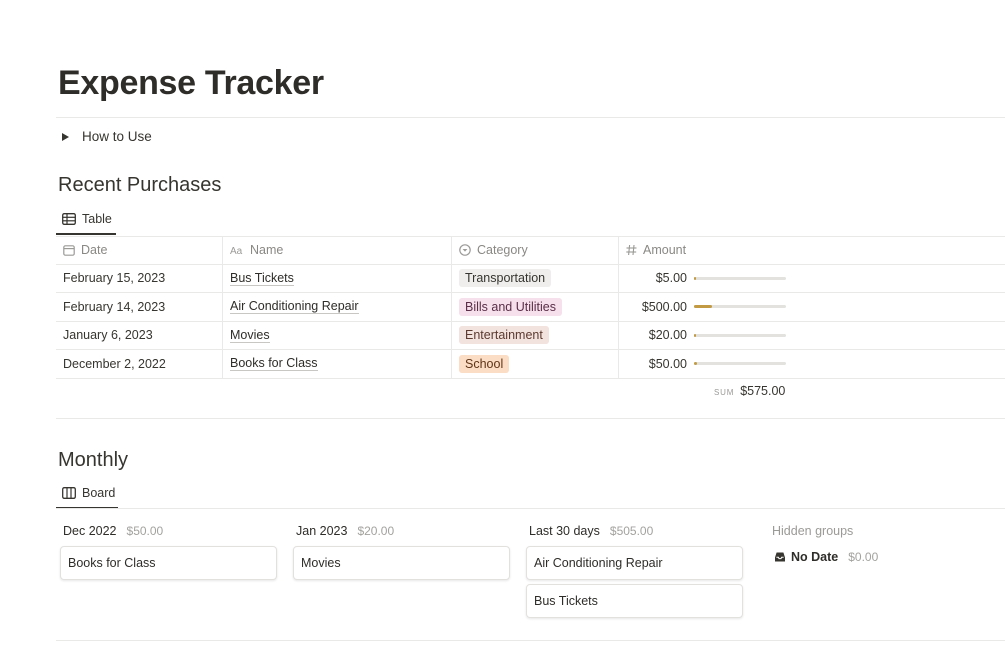 This screenshot has height=663, width=1005. Describe the element at coordinates (634, 563) in the screenshot. I see `board-card: Air Conditioning Repair` at that location.